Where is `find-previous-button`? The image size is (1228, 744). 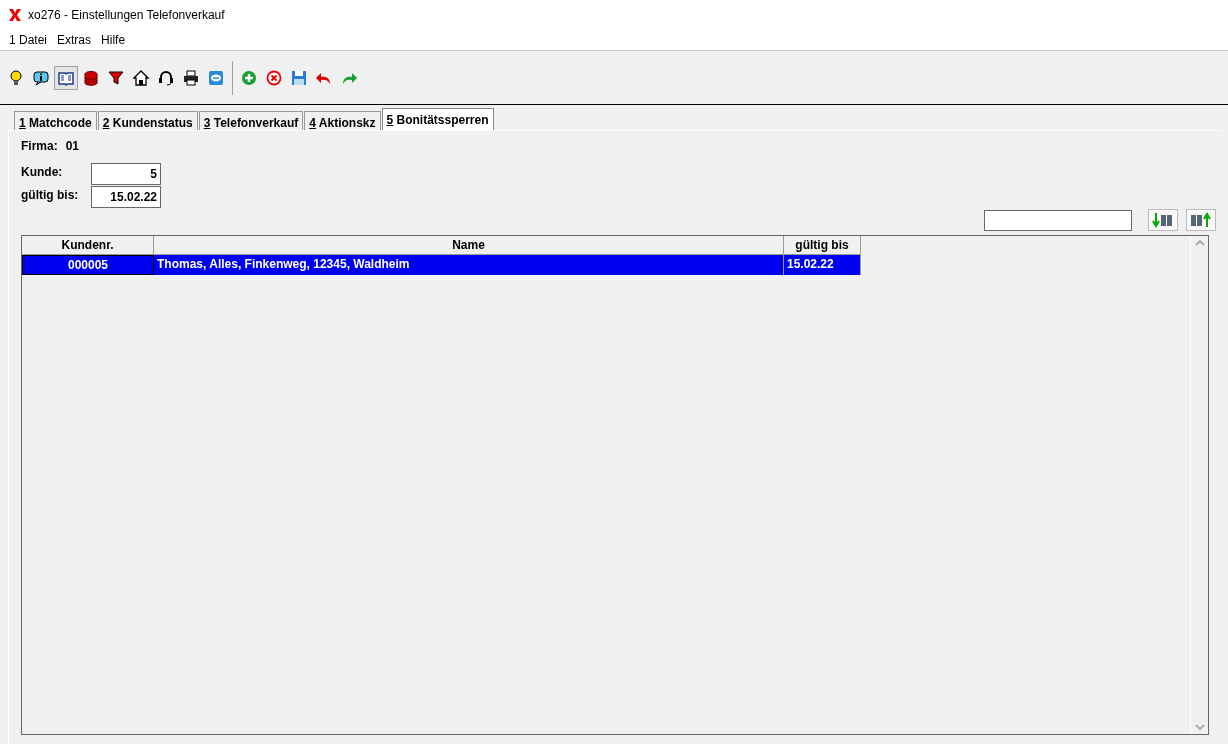 find-previous-button is located at coordinates (1201, 220).